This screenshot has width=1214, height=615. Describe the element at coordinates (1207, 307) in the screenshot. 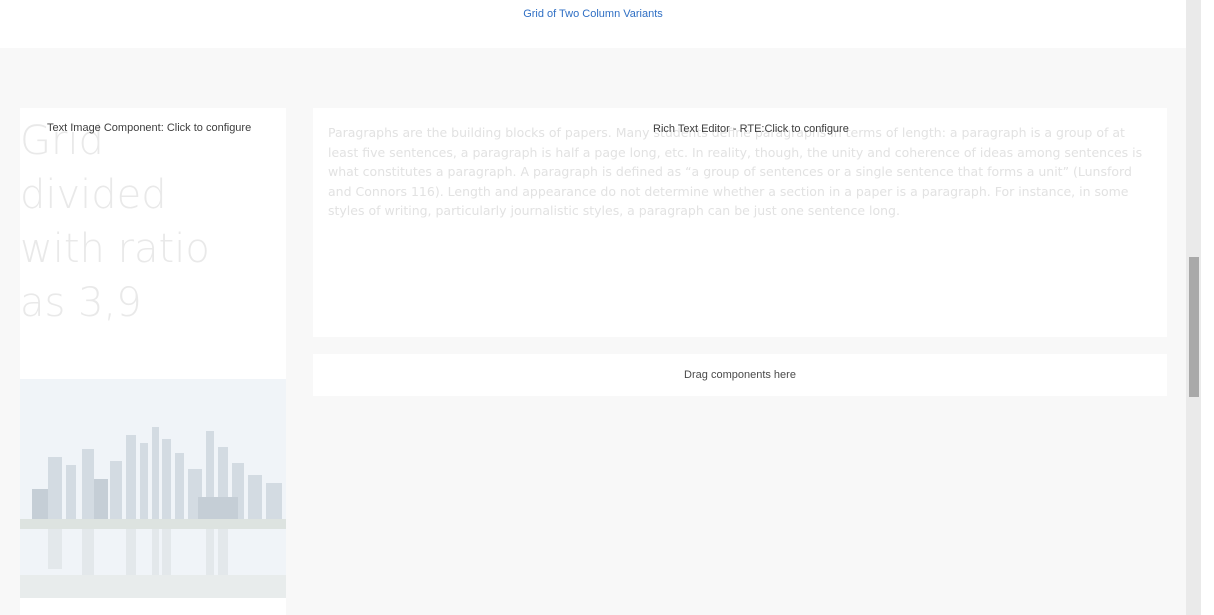

I see `window-edge` at that location.